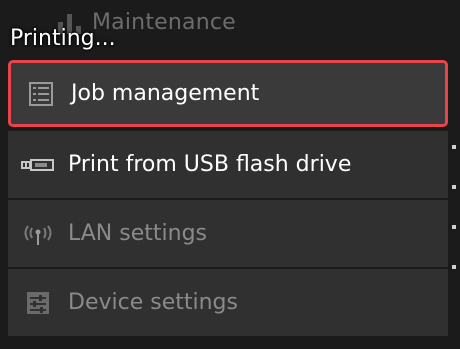  I want to click on list-icon, so click(41, 93).